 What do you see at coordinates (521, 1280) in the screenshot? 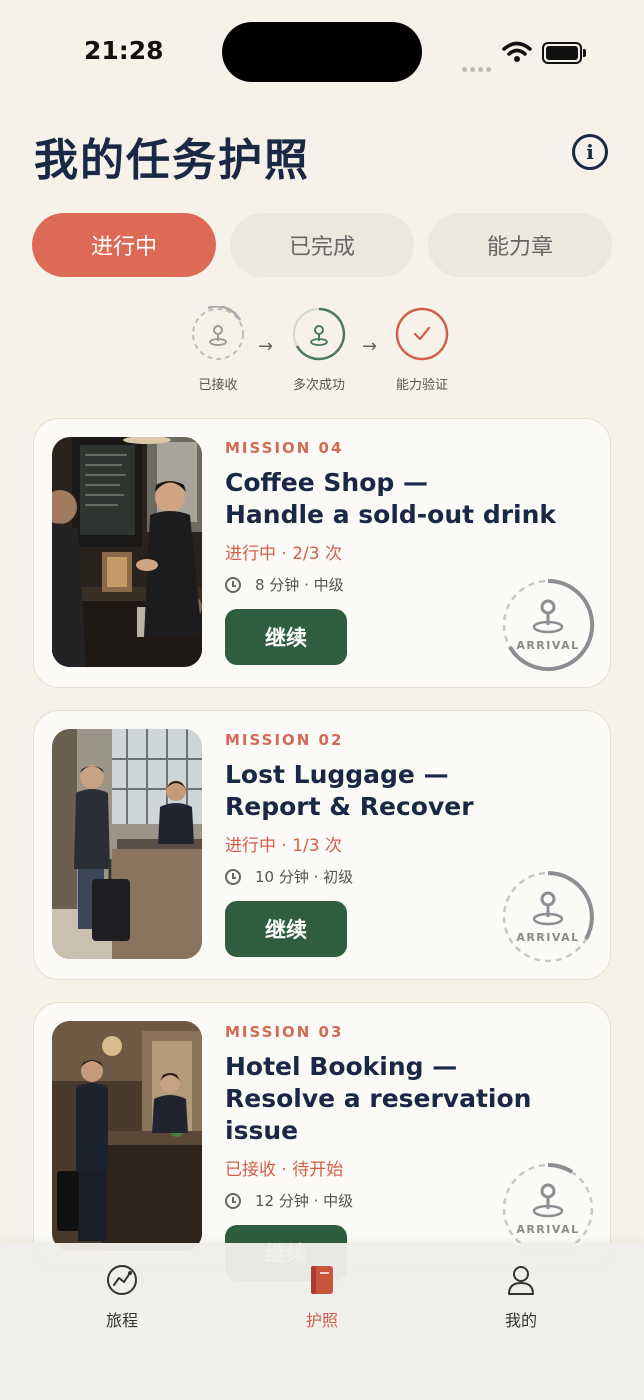
I see `profile-icon` at bounding box center [521, 1280].